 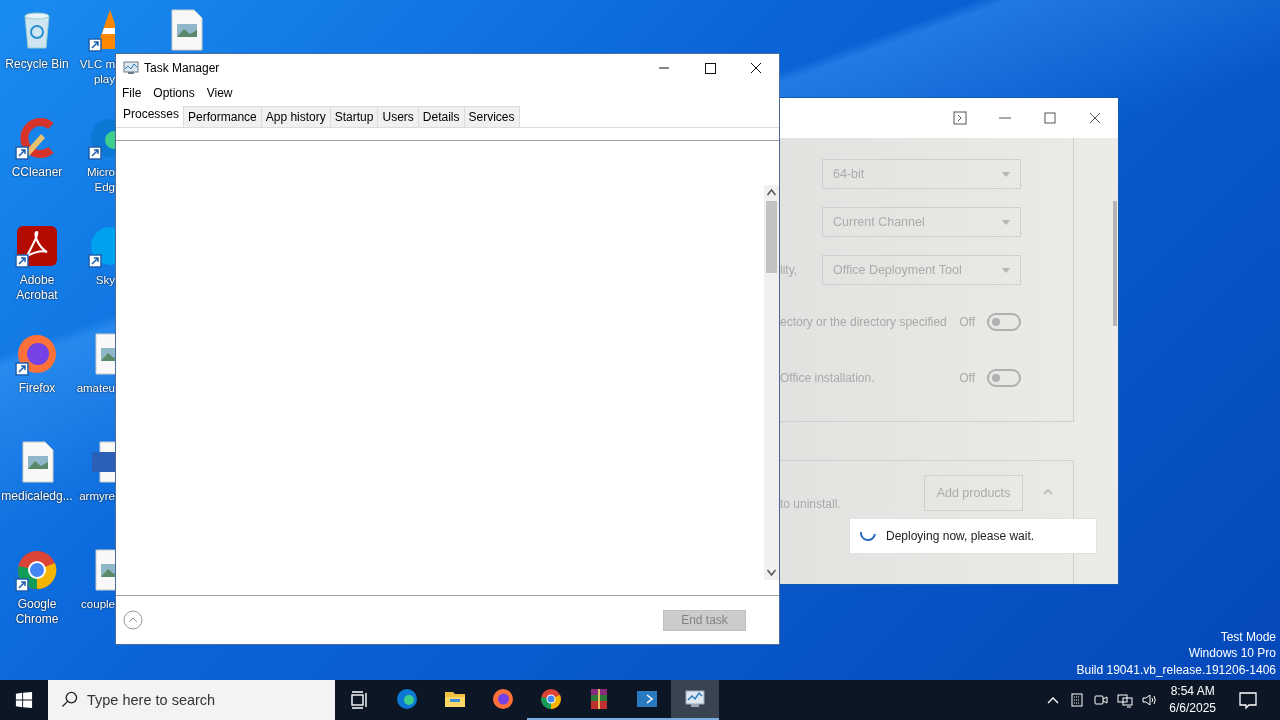 I want to click on icon-label: Adobe Acrobat, so click(x=37, y=288).